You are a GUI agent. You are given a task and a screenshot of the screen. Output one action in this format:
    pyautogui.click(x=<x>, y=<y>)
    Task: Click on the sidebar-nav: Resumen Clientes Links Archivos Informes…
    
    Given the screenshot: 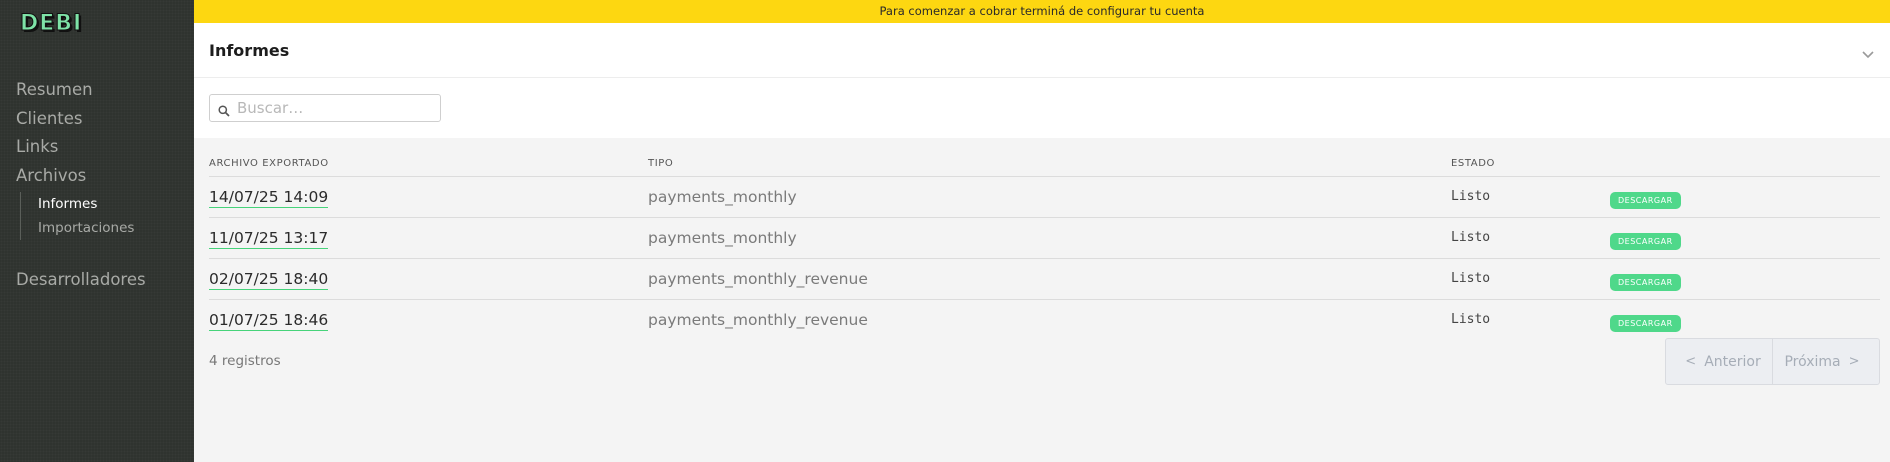 What is the action you would take?
    pyautogui.click(x=81, y=185)
    